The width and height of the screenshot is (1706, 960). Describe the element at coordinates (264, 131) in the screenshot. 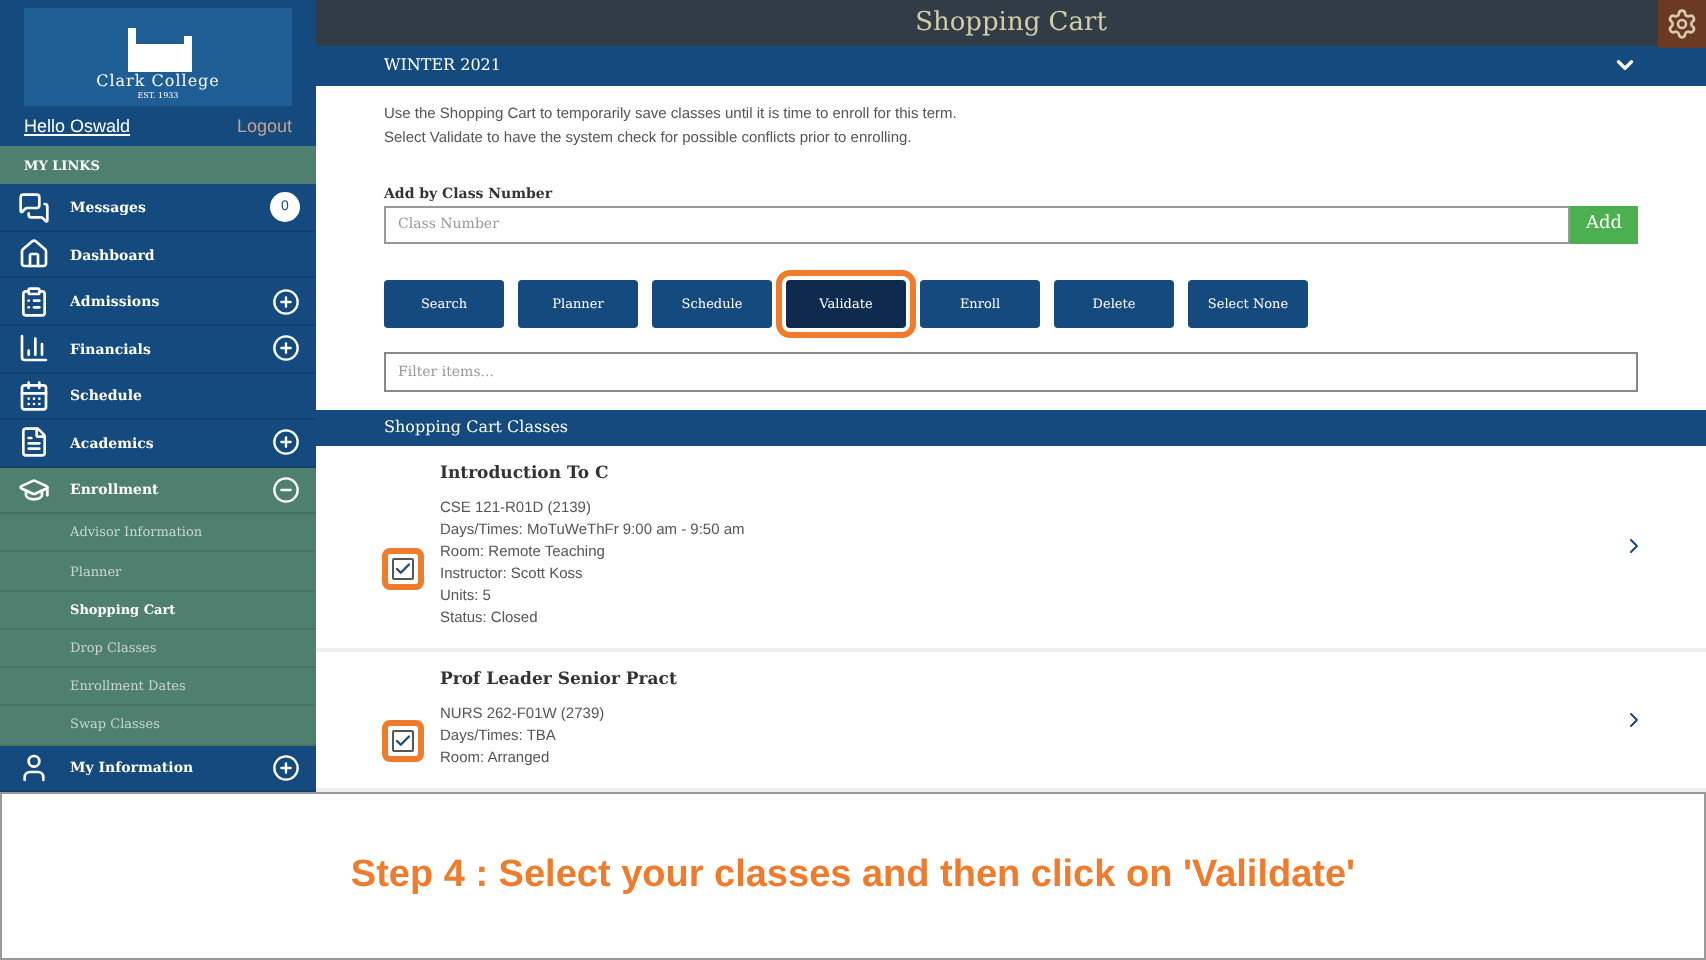

I see `logout-link: Logout` at that location.